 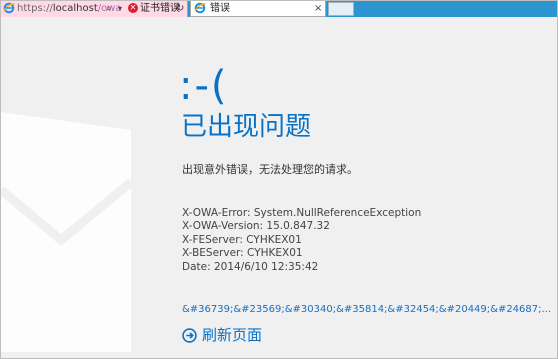 I want to click on error-message: 出现意外错误，无法处理您的请求。, so click(x=270, y=169).